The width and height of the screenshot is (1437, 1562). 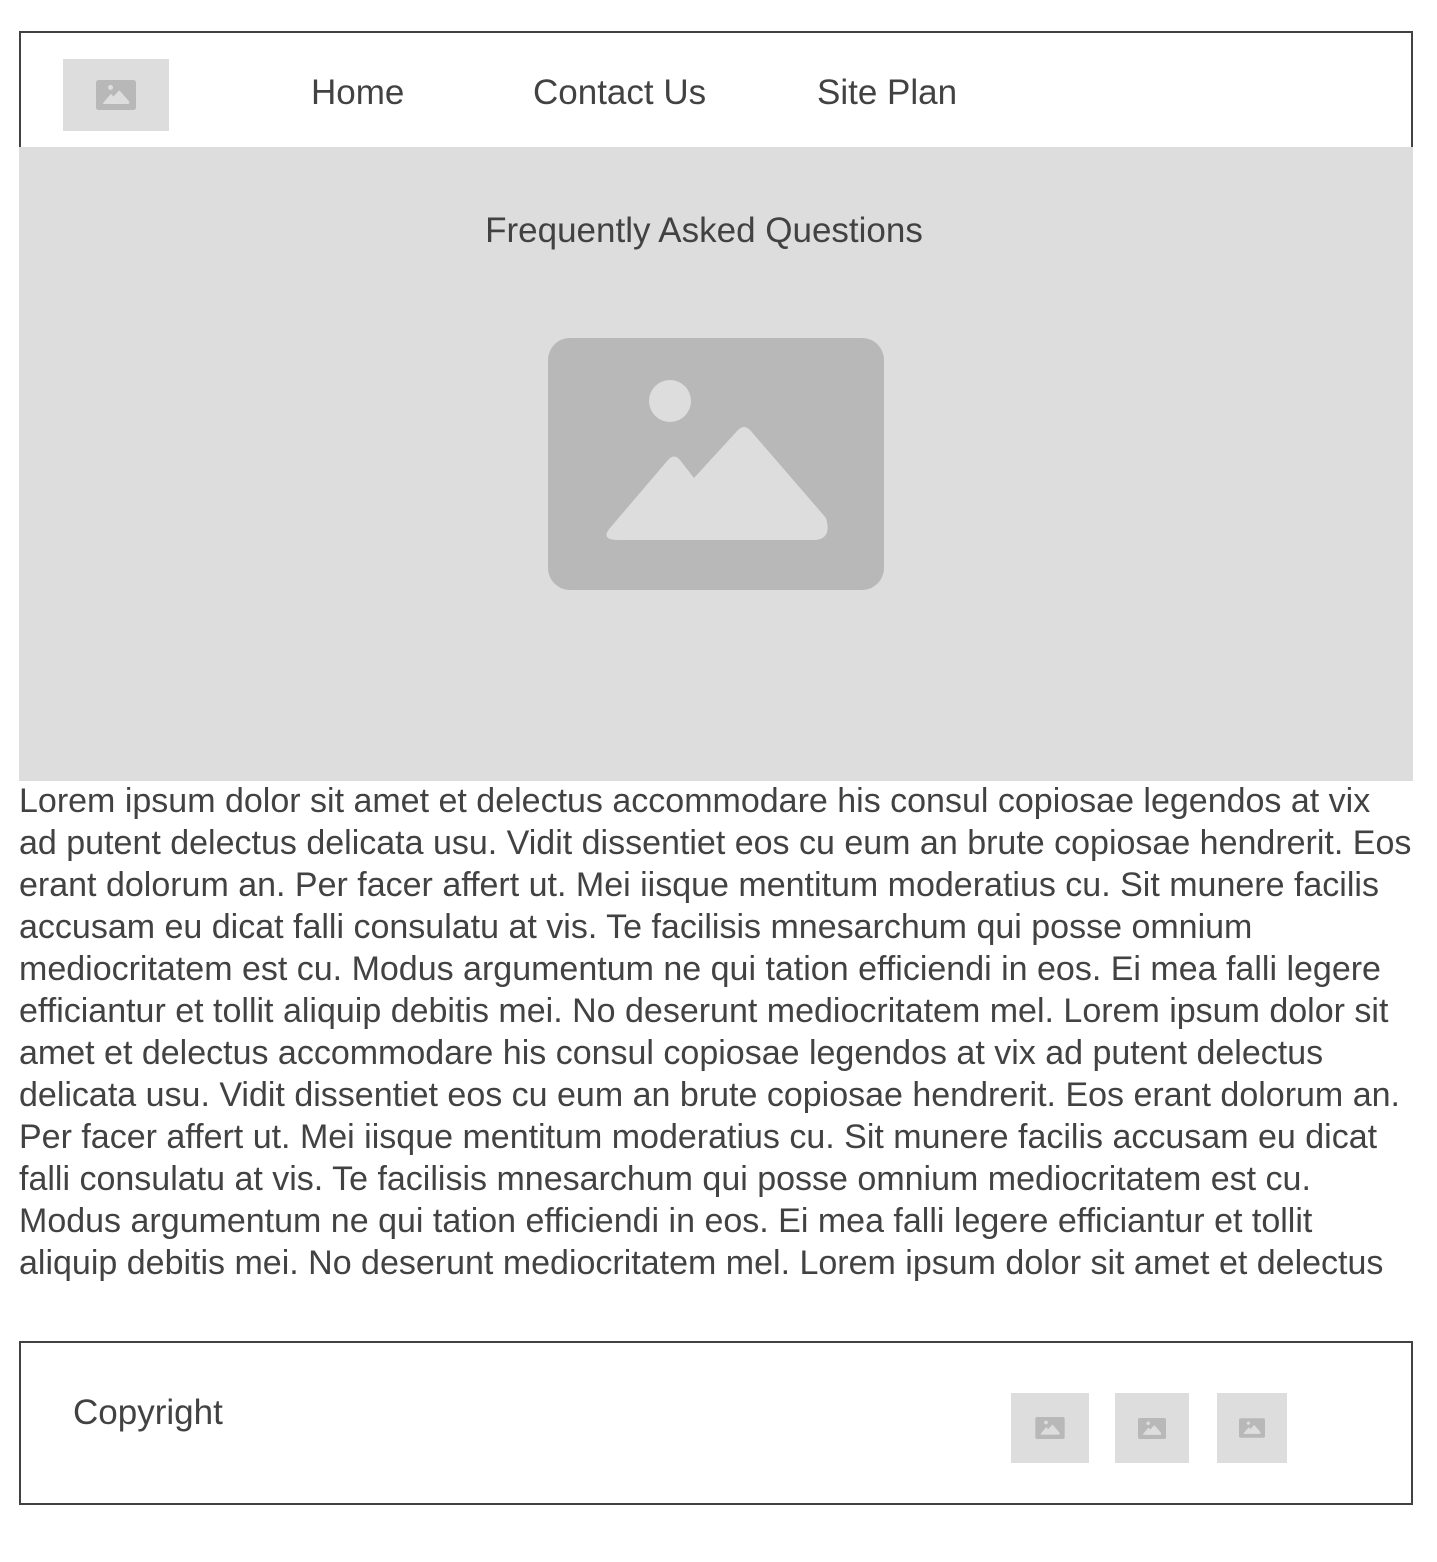 What do you see at coordinates (357, 93) in the screenshot?
I see `nav-home-link: Home` at bounding box center [357, 93].